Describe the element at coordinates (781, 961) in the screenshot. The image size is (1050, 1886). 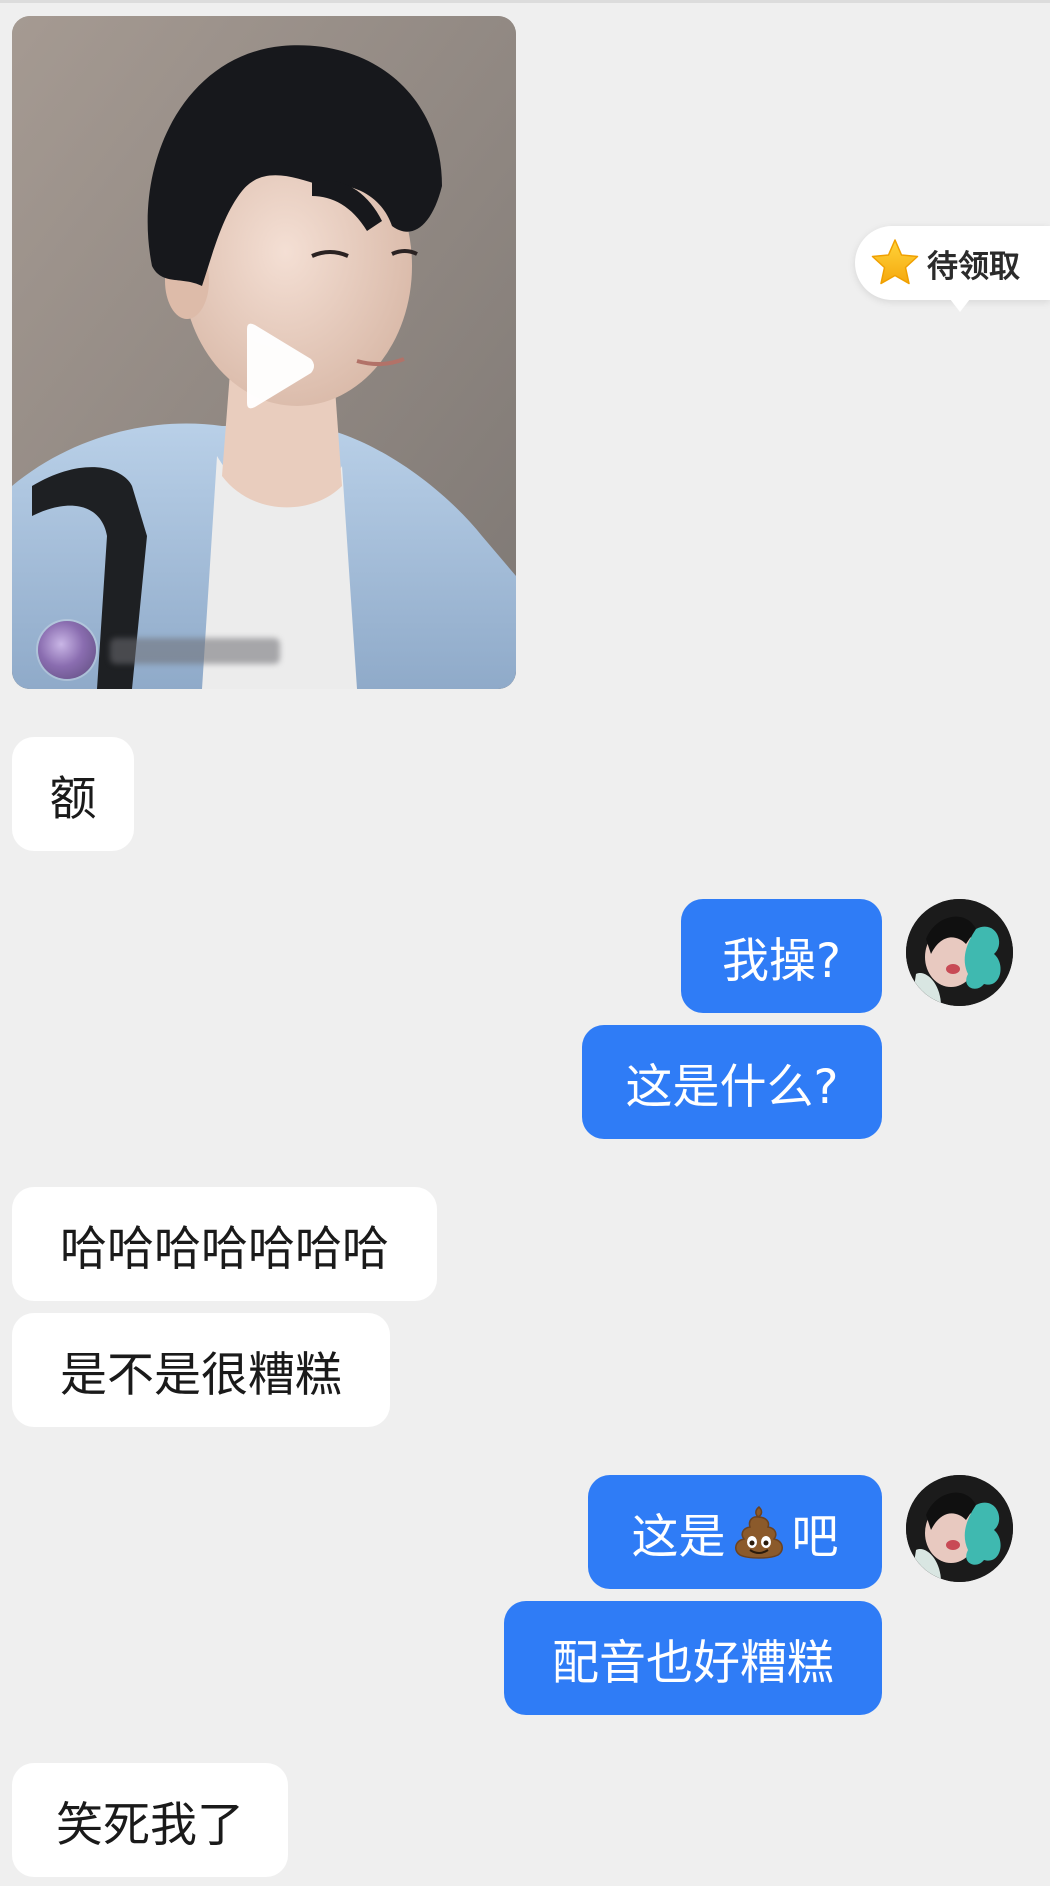
I see `message-text: 我操?` at that location.